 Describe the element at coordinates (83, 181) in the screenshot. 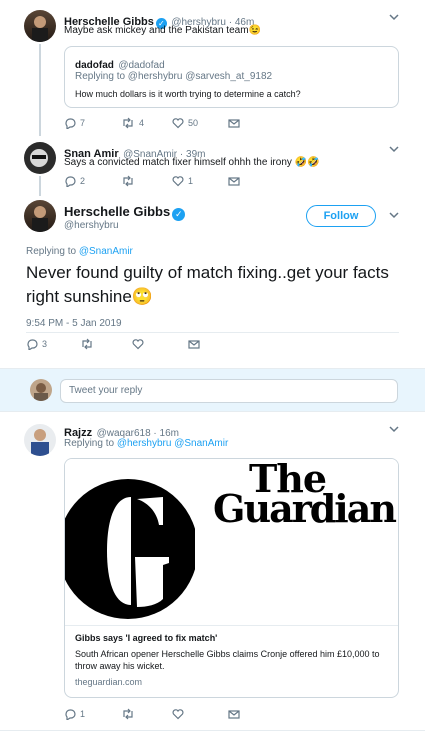

I see `reply-count: 2` at that location.